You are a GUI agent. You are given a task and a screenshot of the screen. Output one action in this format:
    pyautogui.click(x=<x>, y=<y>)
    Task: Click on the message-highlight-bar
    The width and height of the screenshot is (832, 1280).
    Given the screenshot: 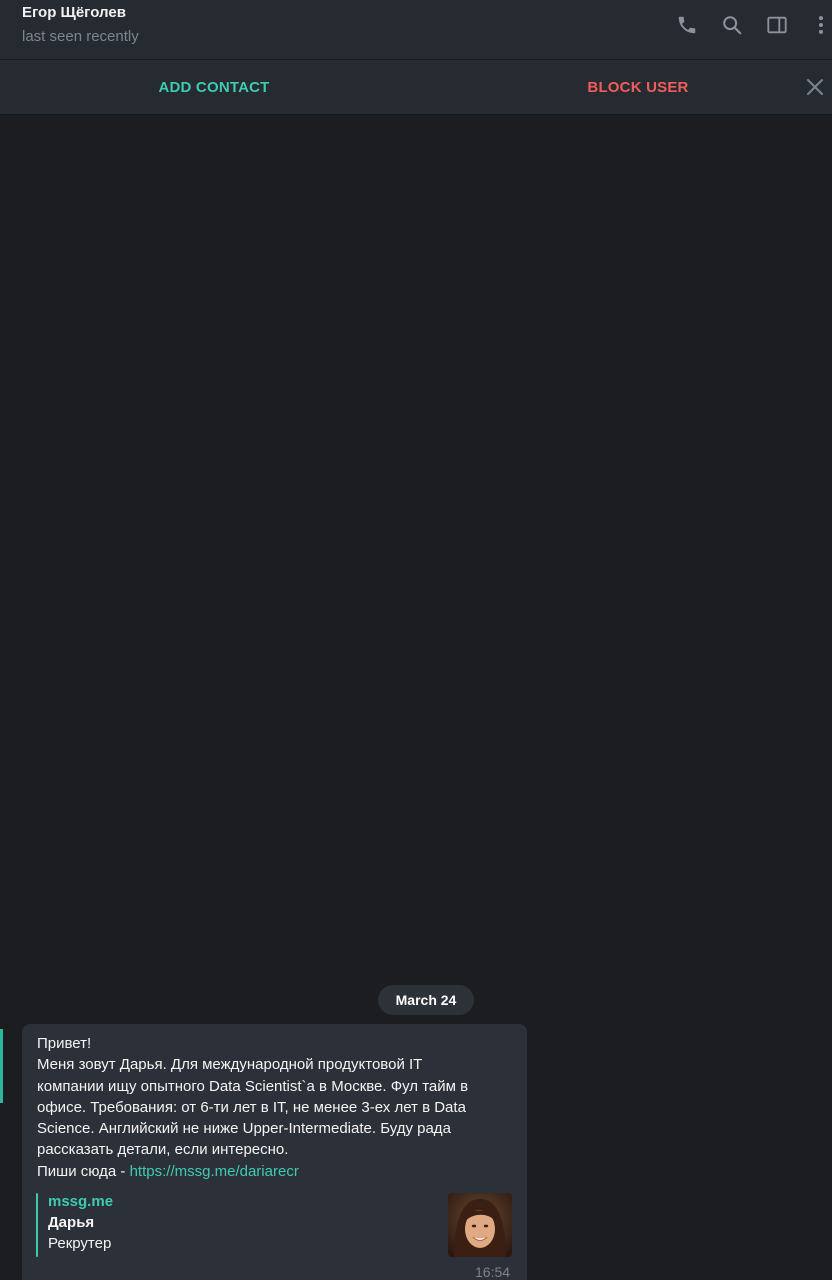 What is the action you would take?
    pyautogui.click(x=1, y=1066)
    